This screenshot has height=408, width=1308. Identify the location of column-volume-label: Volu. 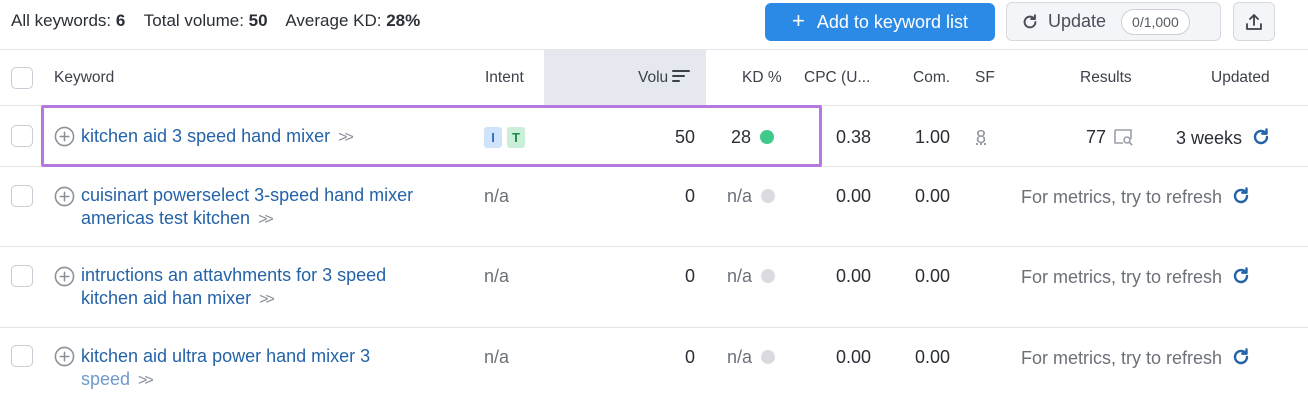
(653, 77).